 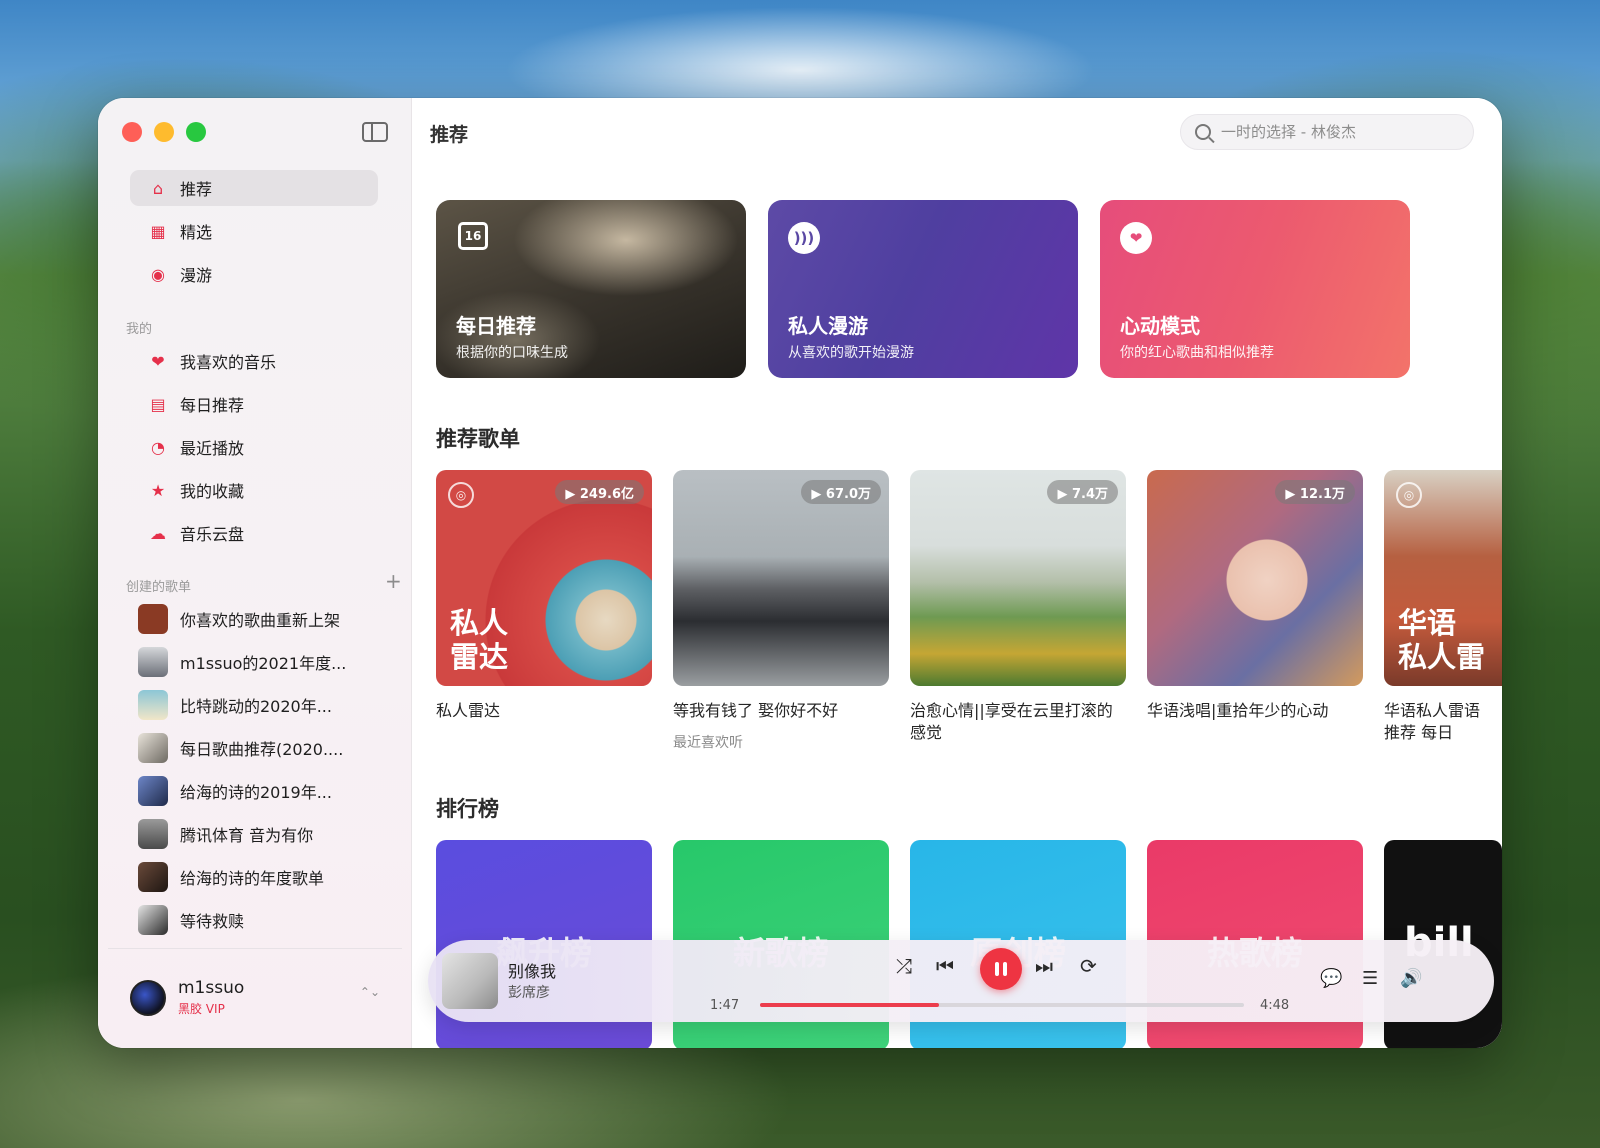 I want to click on player-bar: 别像我 彭席彦 ⤮ ⏮ ⏭ ⟳ 1:47 4:48 💬 ☰ 🔊, so click(x=961, y=981).